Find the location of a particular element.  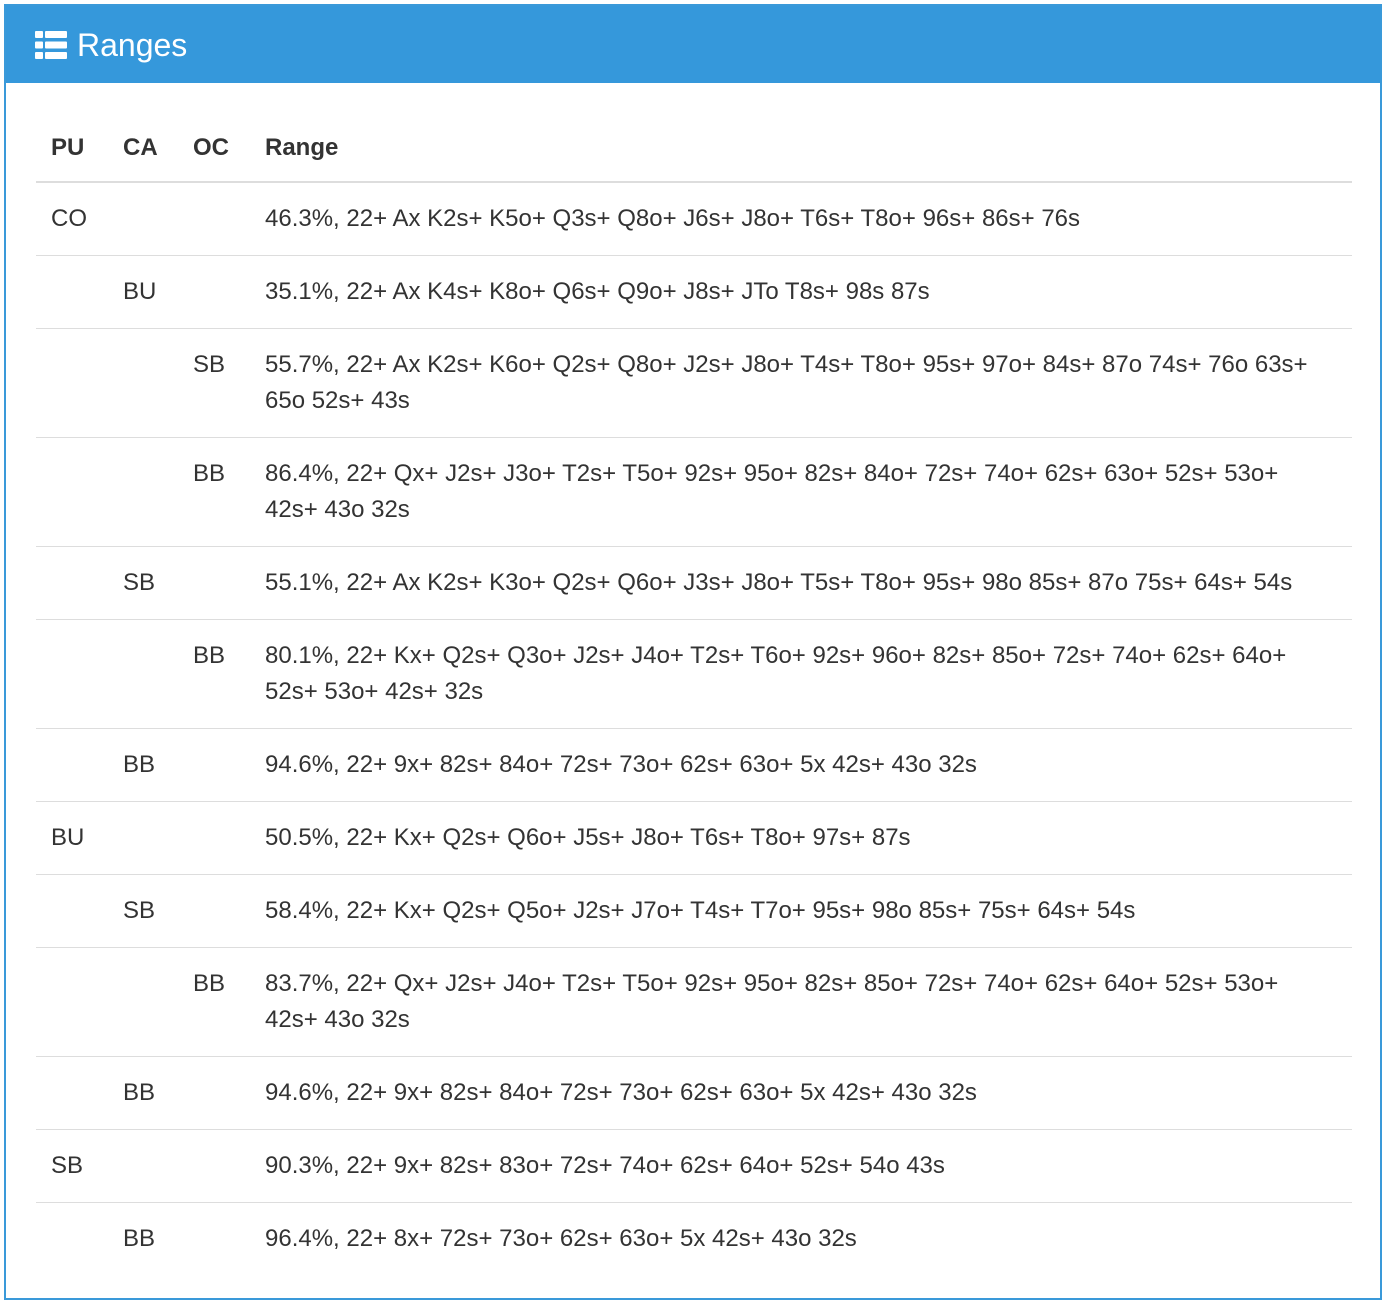

panel-title: Ranges is located at coordinates (132, 44).